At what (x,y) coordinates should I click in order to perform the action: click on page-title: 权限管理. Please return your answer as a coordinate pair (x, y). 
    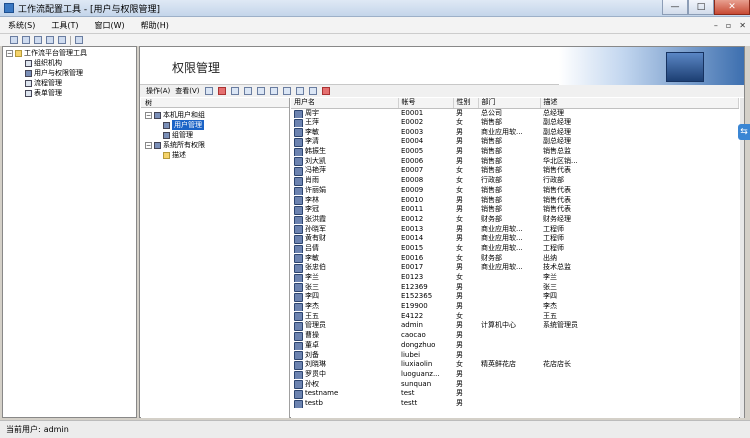
    Looking at the image, I should click on (196, 68).